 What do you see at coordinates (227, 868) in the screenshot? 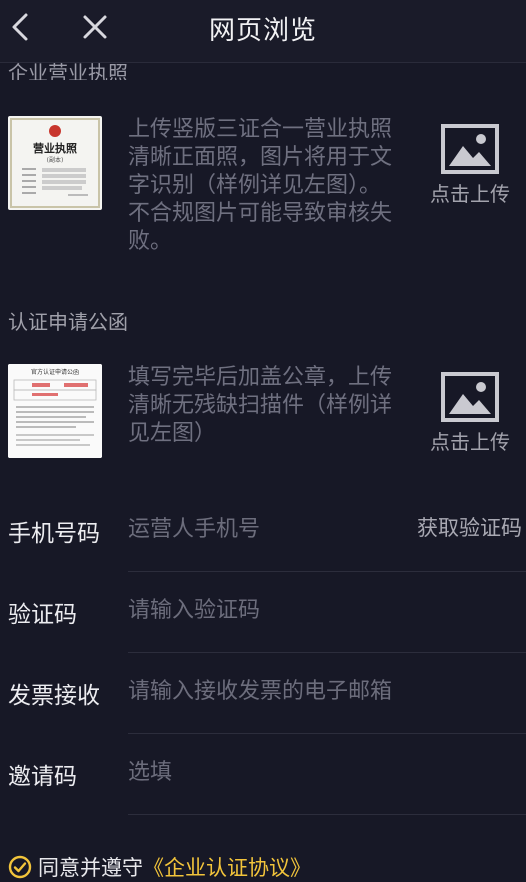
I see `agreement-link: 《企业认证协议》` at bounding box center [227, 868].